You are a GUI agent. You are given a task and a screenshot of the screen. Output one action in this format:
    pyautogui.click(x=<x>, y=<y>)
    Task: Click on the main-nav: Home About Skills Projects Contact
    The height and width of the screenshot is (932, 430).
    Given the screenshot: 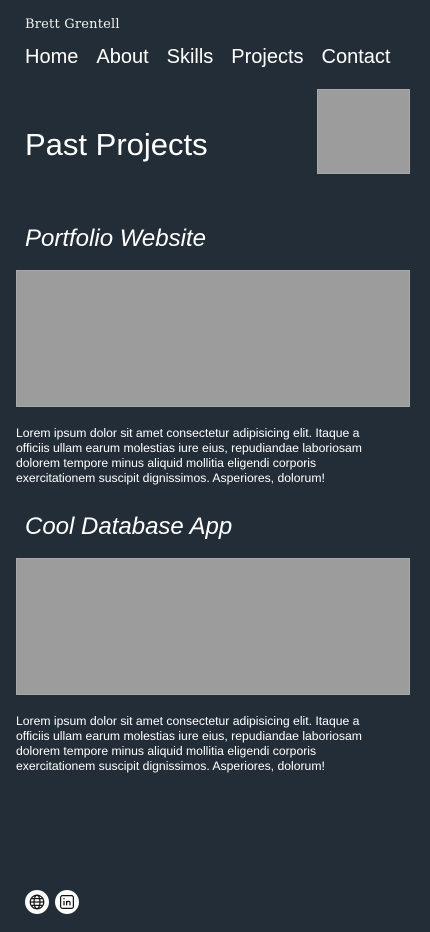 What is the action you would take?
    pyautogui.click(x=207, y=57)
    